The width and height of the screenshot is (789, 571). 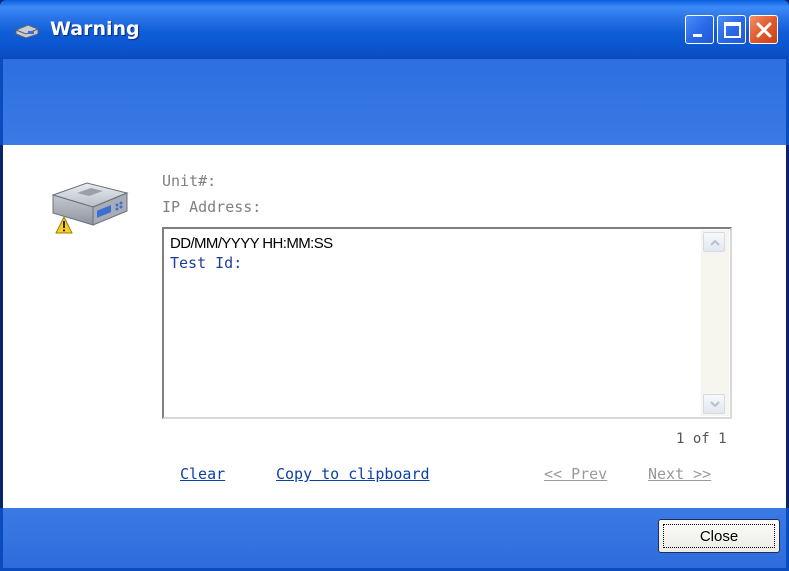 What do you see at coordinates (697, 35) in the screenshot?
I see `minimize-icon` at bounding box center [697, 35].